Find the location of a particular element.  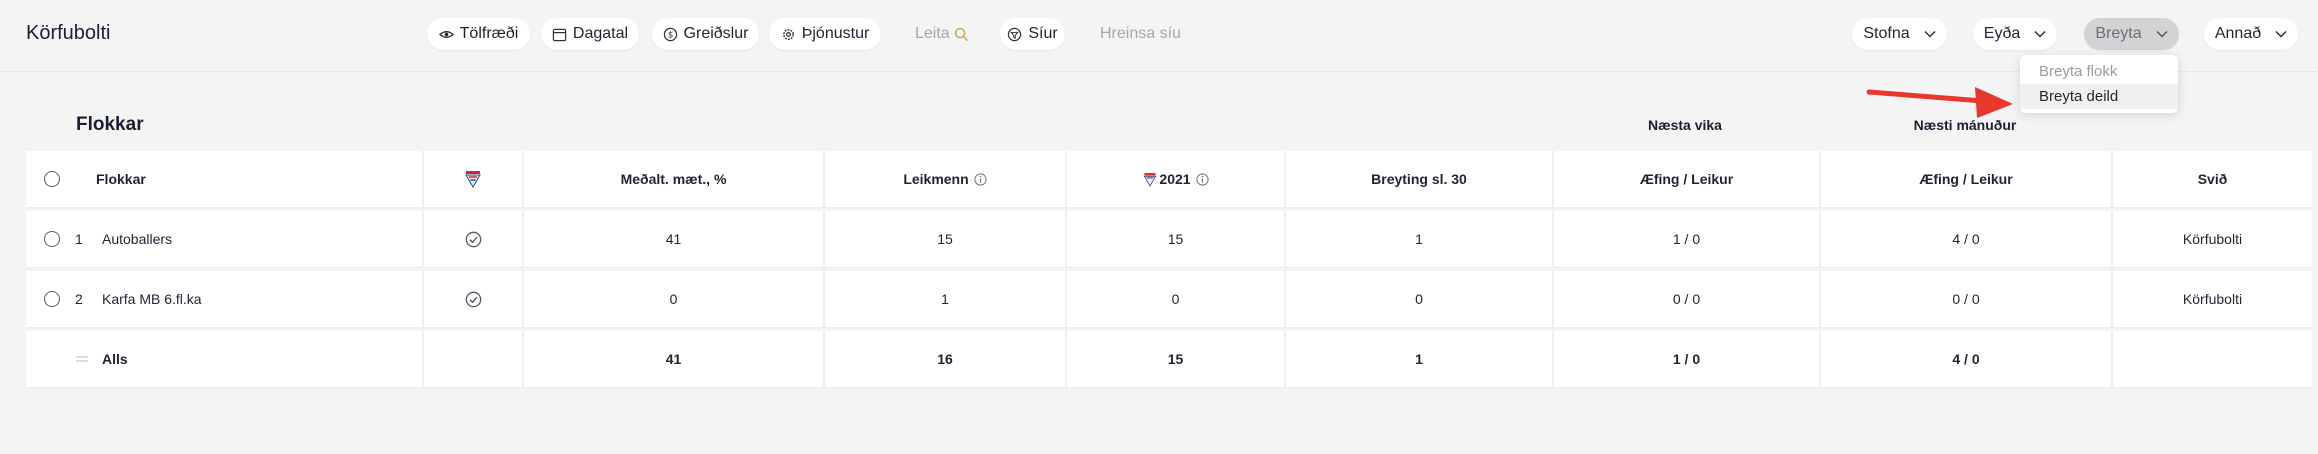

menu-item-edit-category: Breyta flokk is located at coordinates (2099, 71).